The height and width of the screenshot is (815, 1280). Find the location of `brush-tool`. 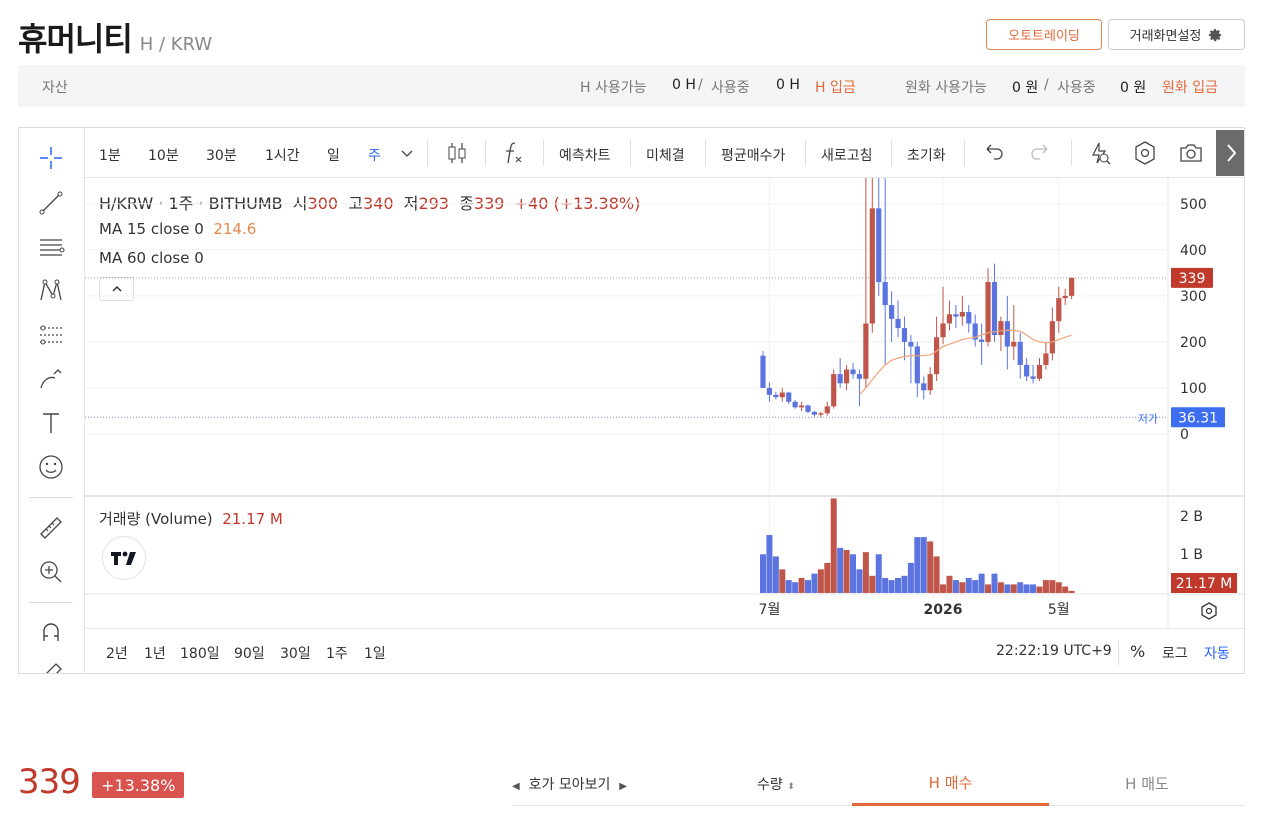

brush-tool is located at coordinates (51, 379).